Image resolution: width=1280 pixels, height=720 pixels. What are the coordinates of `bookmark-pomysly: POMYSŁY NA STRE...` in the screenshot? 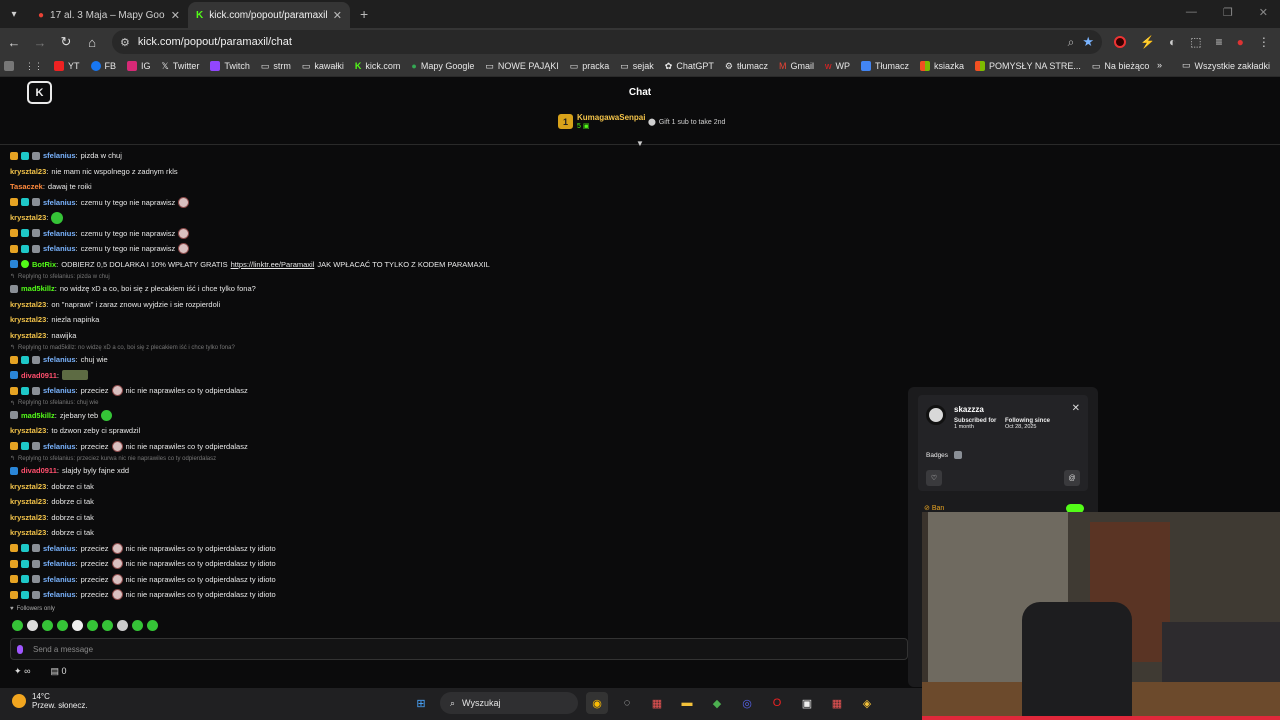 It's located at (1028, 66).